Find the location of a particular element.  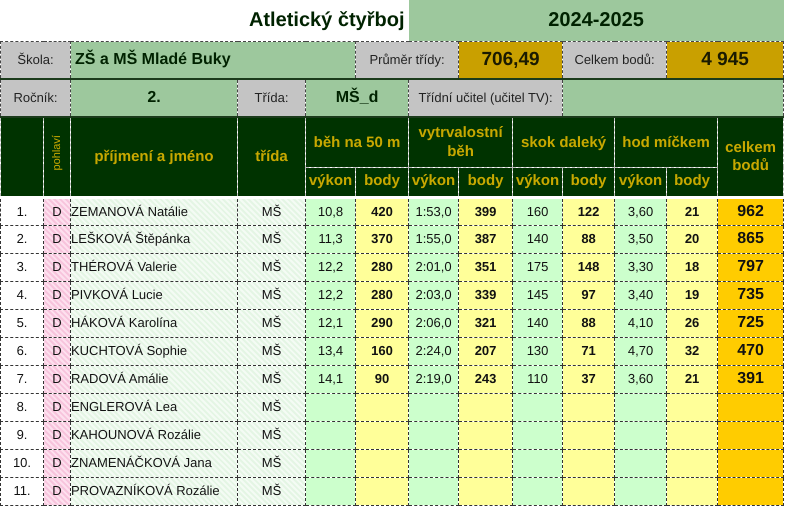

name-cell: KUCHTOVÁ Sophie is located at coordinates (154, 351).